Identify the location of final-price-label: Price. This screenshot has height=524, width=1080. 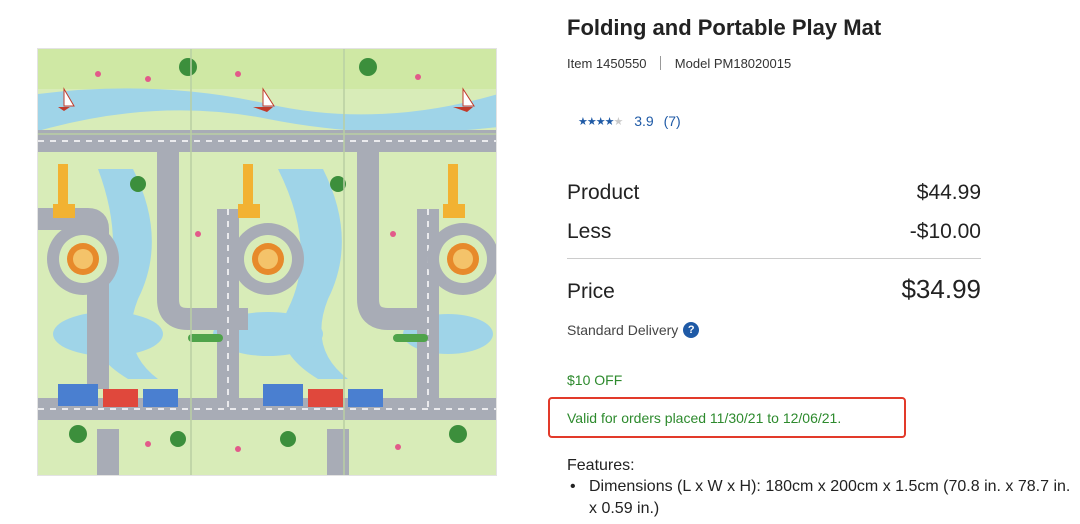
(591, 291).